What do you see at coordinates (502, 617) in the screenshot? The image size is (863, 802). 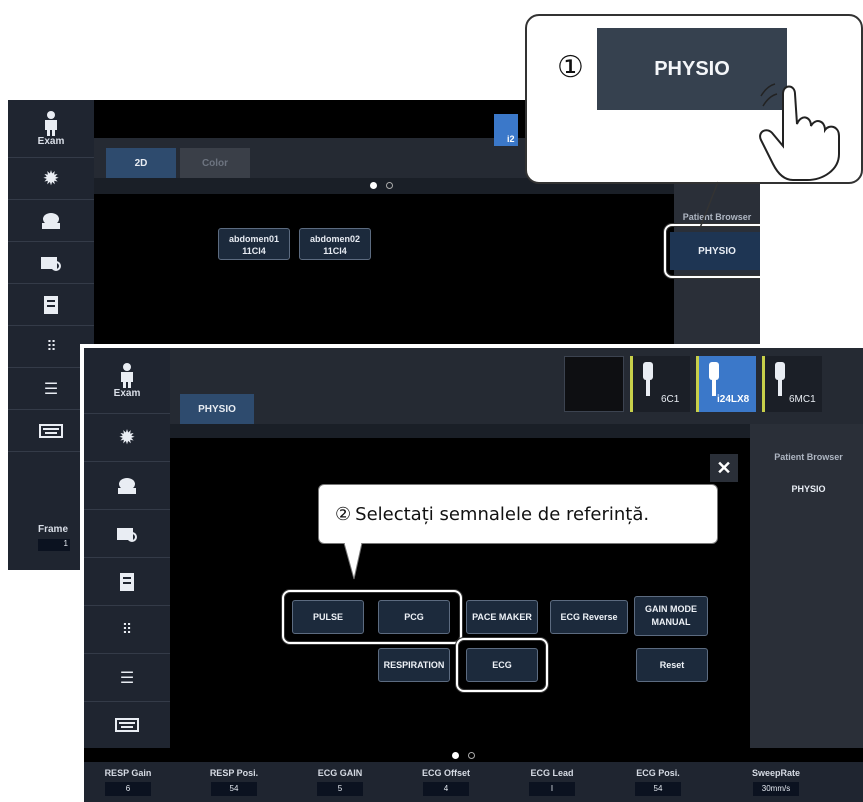 I see `pace-maker-button: PACE MAKER` at bounding box center [502, 617].